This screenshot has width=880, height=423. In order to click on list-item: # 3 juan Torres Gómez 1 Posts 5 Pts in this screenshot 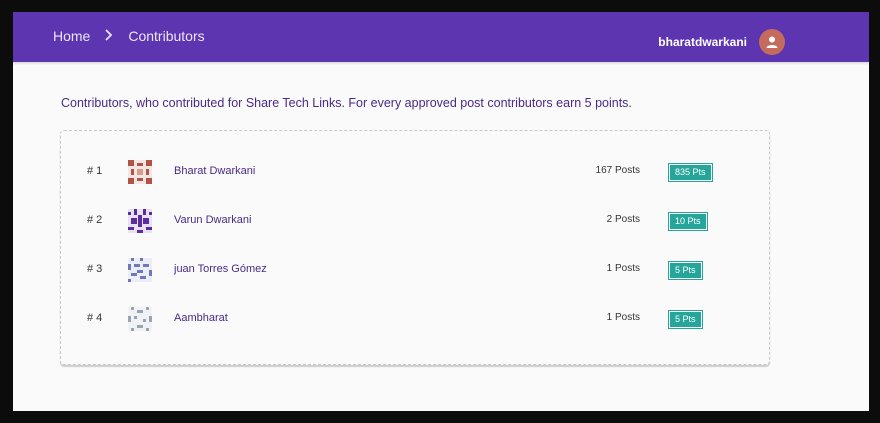, I will do `click(415, 270)`.